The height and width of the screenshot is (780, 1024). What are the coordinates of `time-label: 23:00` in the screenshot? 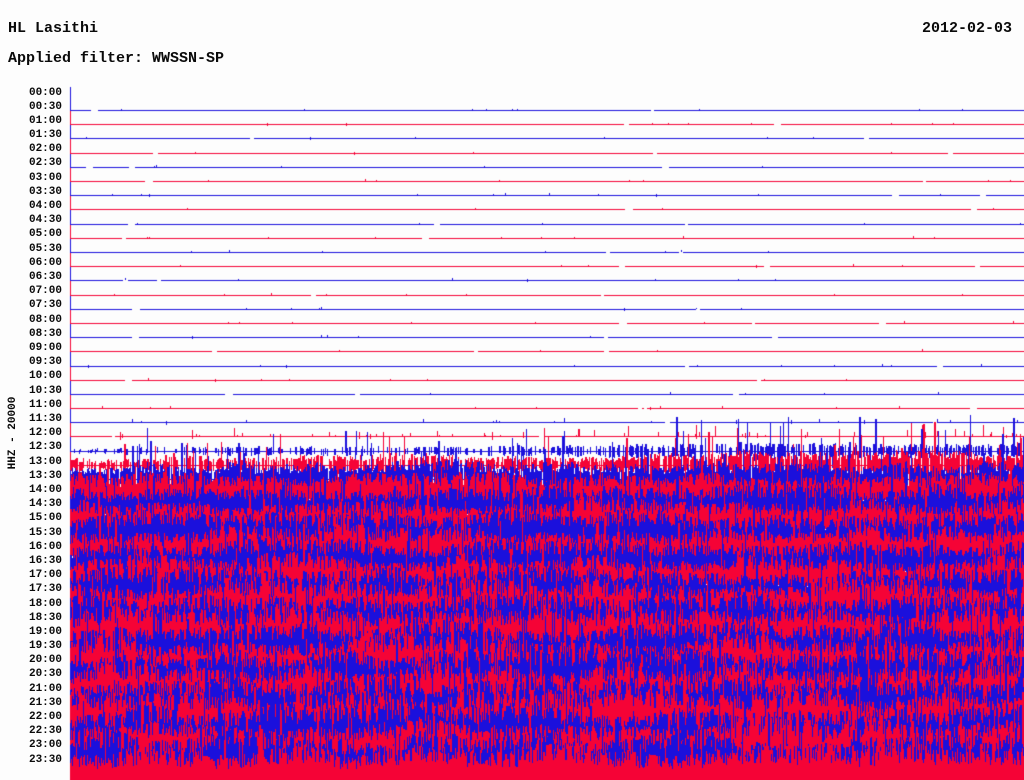 It's located at (45, 745).